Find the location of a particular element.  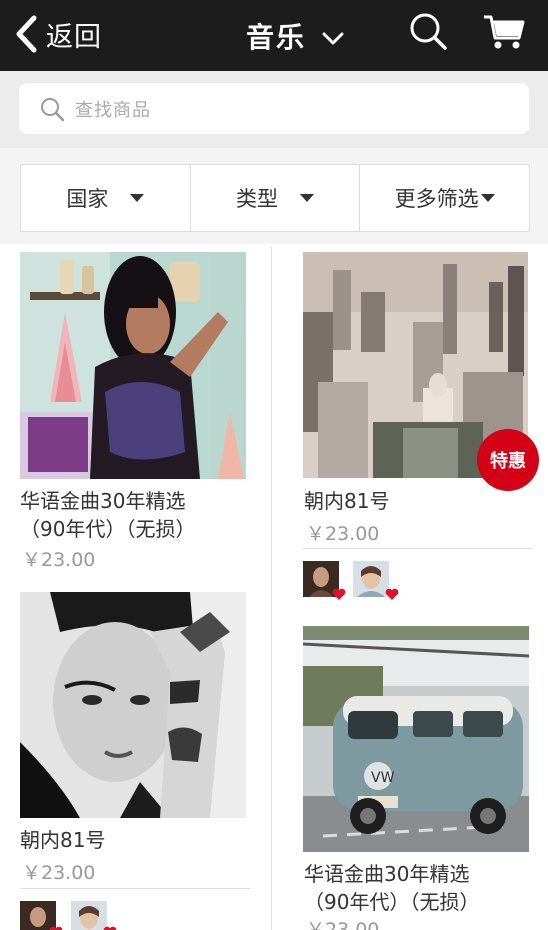

vw-van-photo: VW is located at coordinates (416, 739).